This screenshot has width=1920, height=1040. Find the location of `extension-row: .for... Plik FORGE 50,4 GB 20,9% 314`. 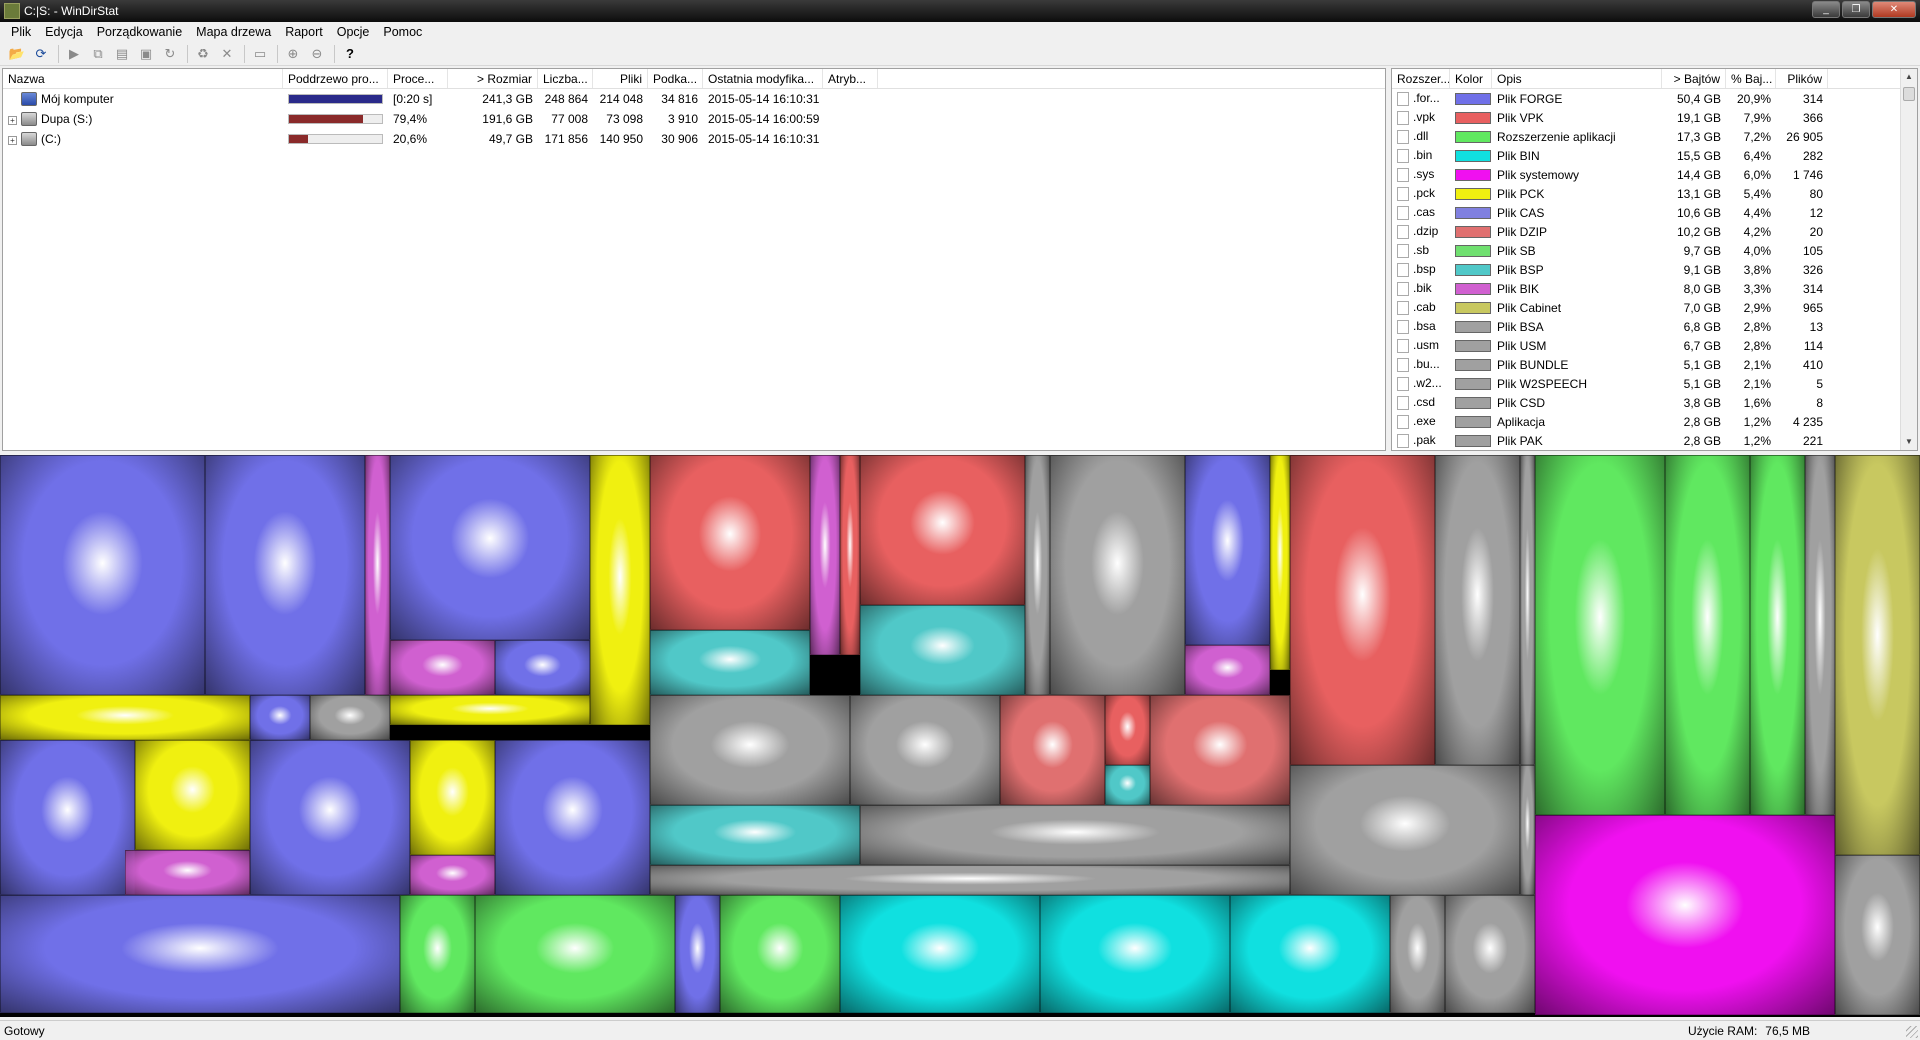

extension-row: .for... Plik FORGE 50,4 GB 20,9% 314 is located at coordinates (1654, 98).